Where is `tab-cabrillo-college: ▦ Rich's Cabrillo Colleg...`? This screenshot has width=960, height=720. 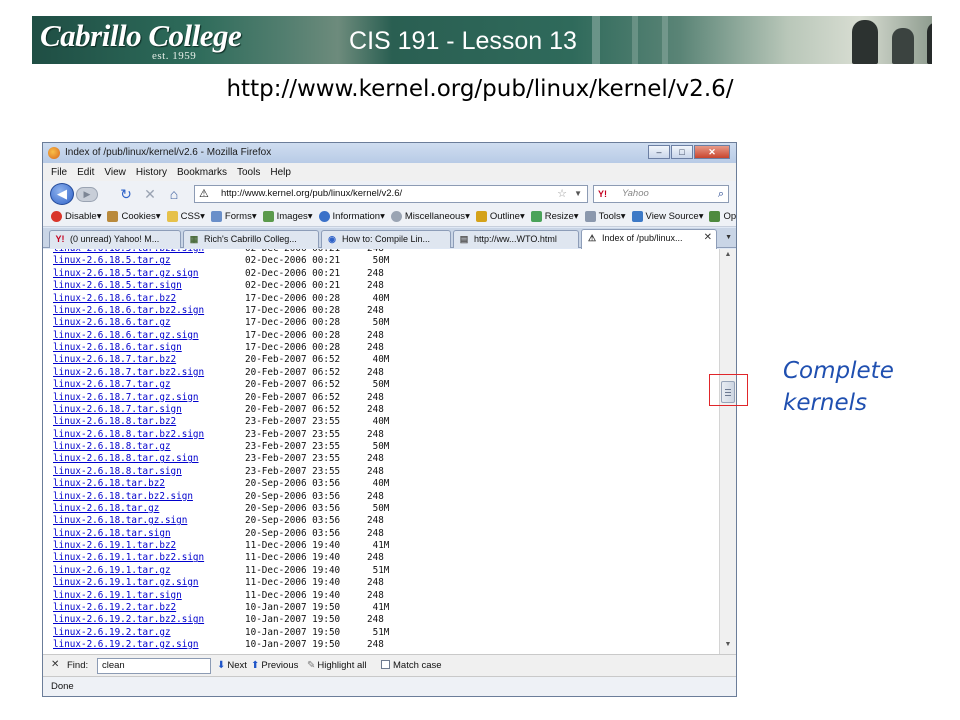 tab-cabrillo-college: ▦ Rich's Cabrillo Colleg... is located at coordinates (251, 239).